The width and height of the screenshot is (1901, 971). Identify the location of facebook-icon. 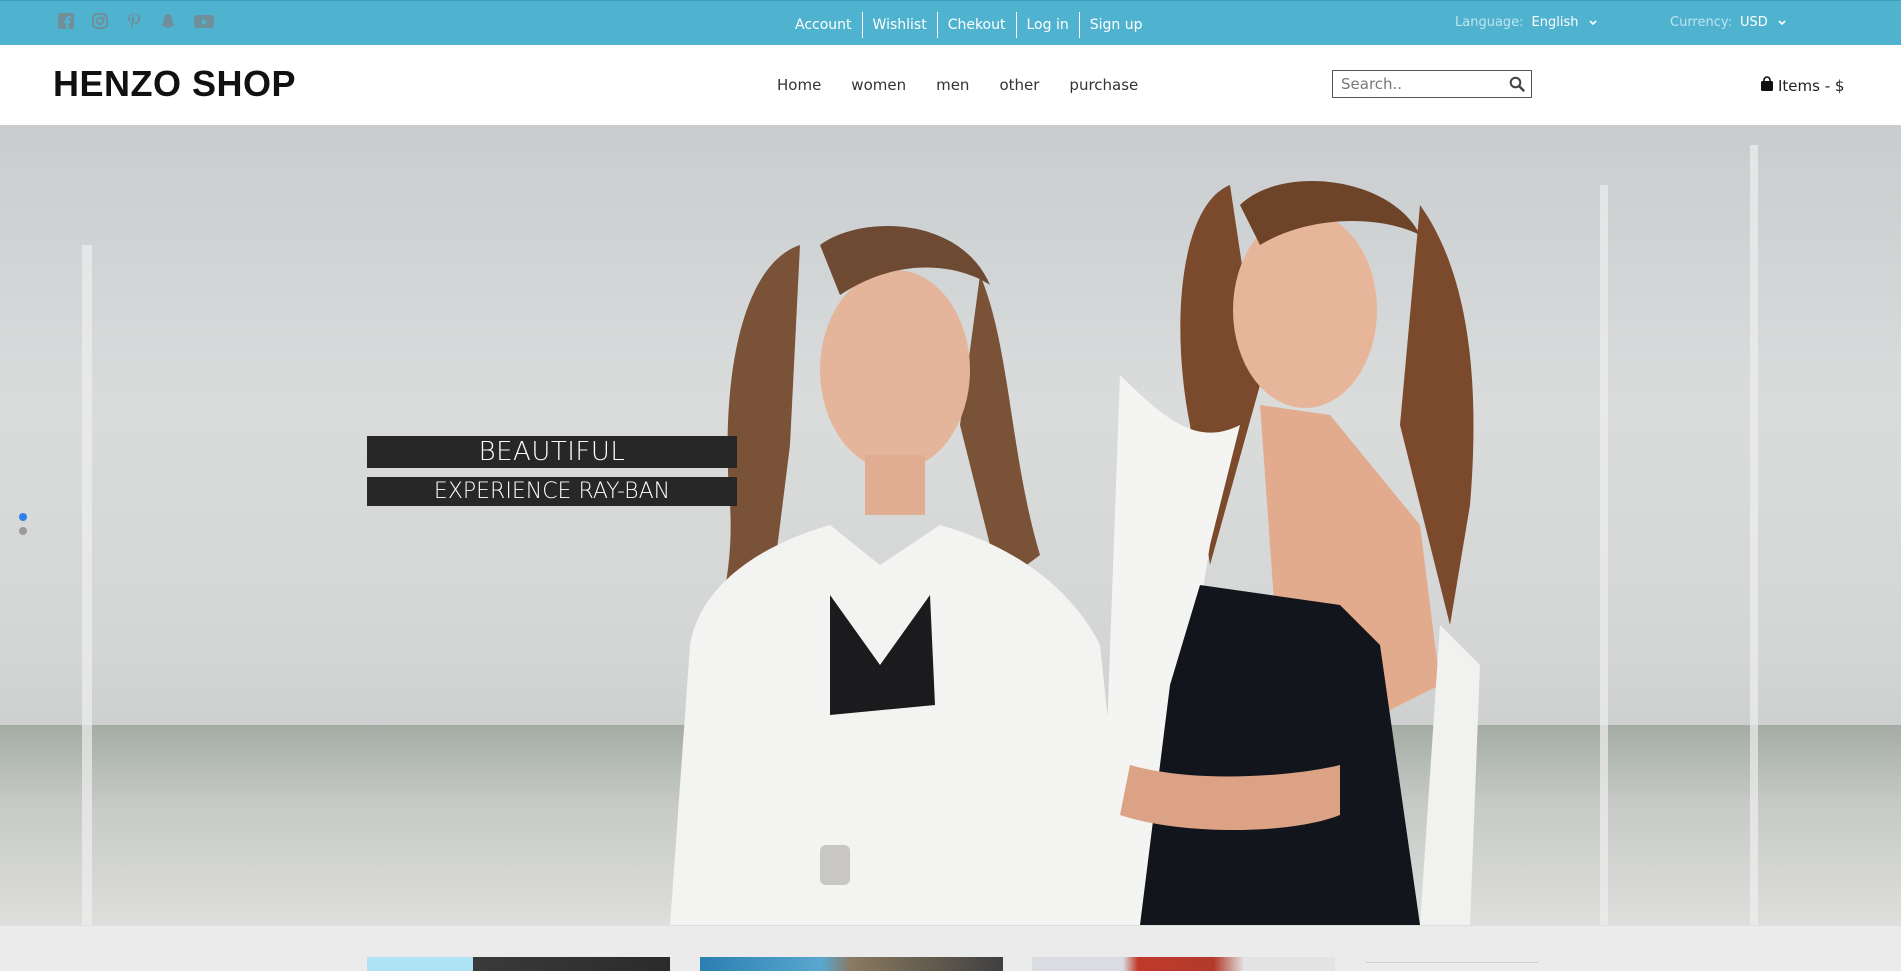
(68, 23).